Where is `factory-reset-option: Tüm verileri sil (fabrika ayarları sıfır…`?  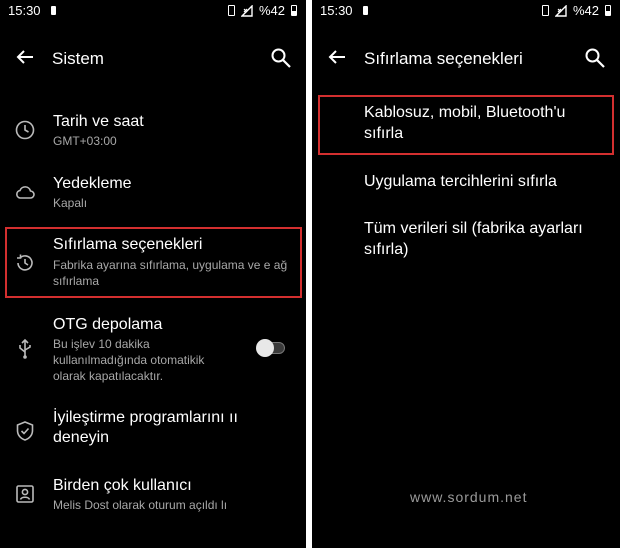
factory-reset-option: Tüm verileri sil (fabrika ayarları sıfır… is located at coordinates (485, 239).